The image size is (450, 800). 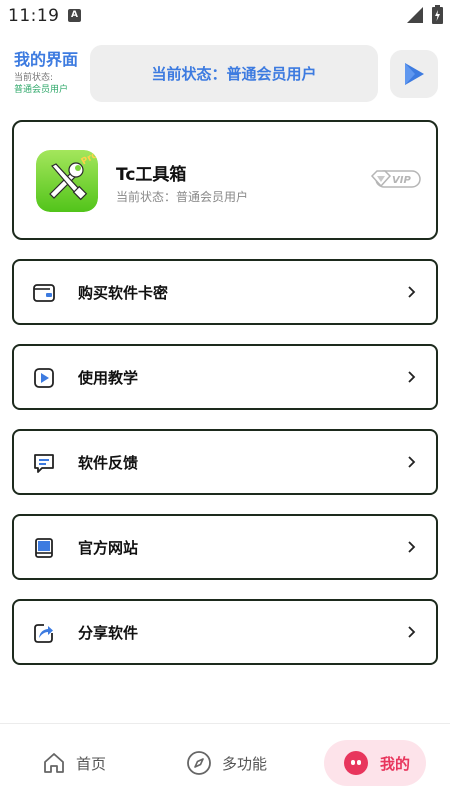 What do you see at coordinates (225, 292) in the screenshot?
I see `menu-item-buy-key: 购买软件卡密` at bounding box center [225, 292].